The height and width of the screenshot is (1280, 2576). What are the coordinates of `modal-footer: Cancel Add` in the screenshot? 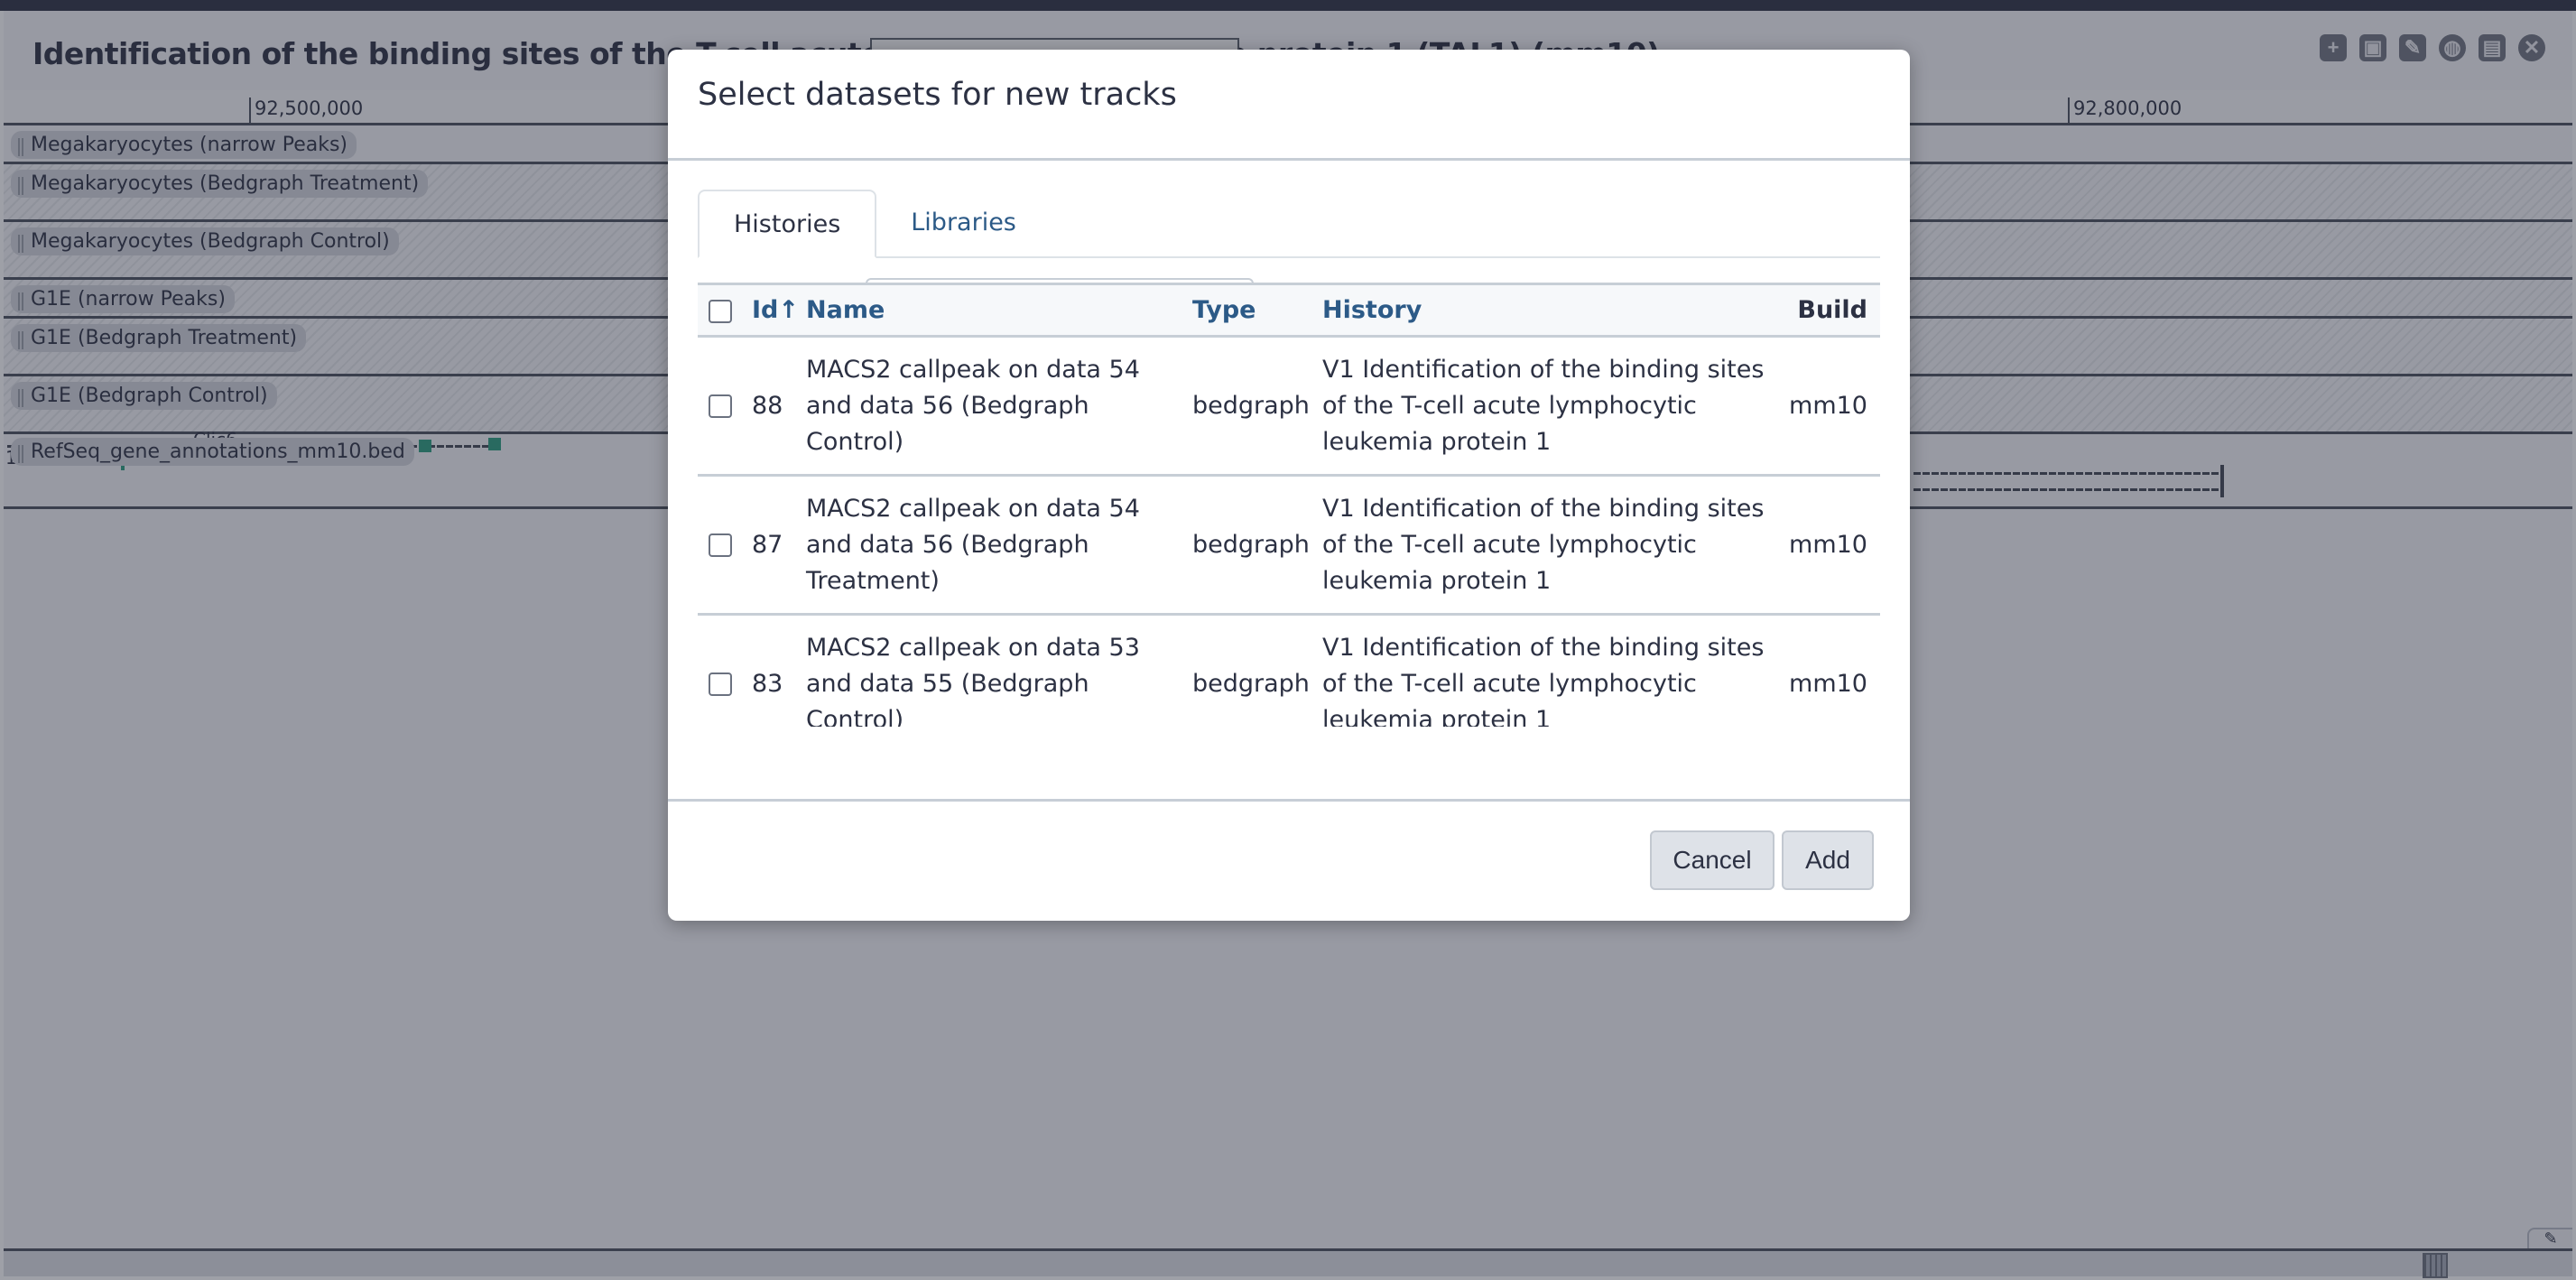 It's located at (1289, 860).